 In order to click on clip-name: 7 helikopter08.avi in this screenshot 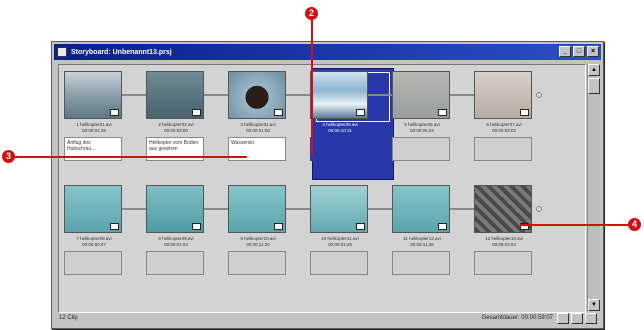, I will do `click(94, 238)`.